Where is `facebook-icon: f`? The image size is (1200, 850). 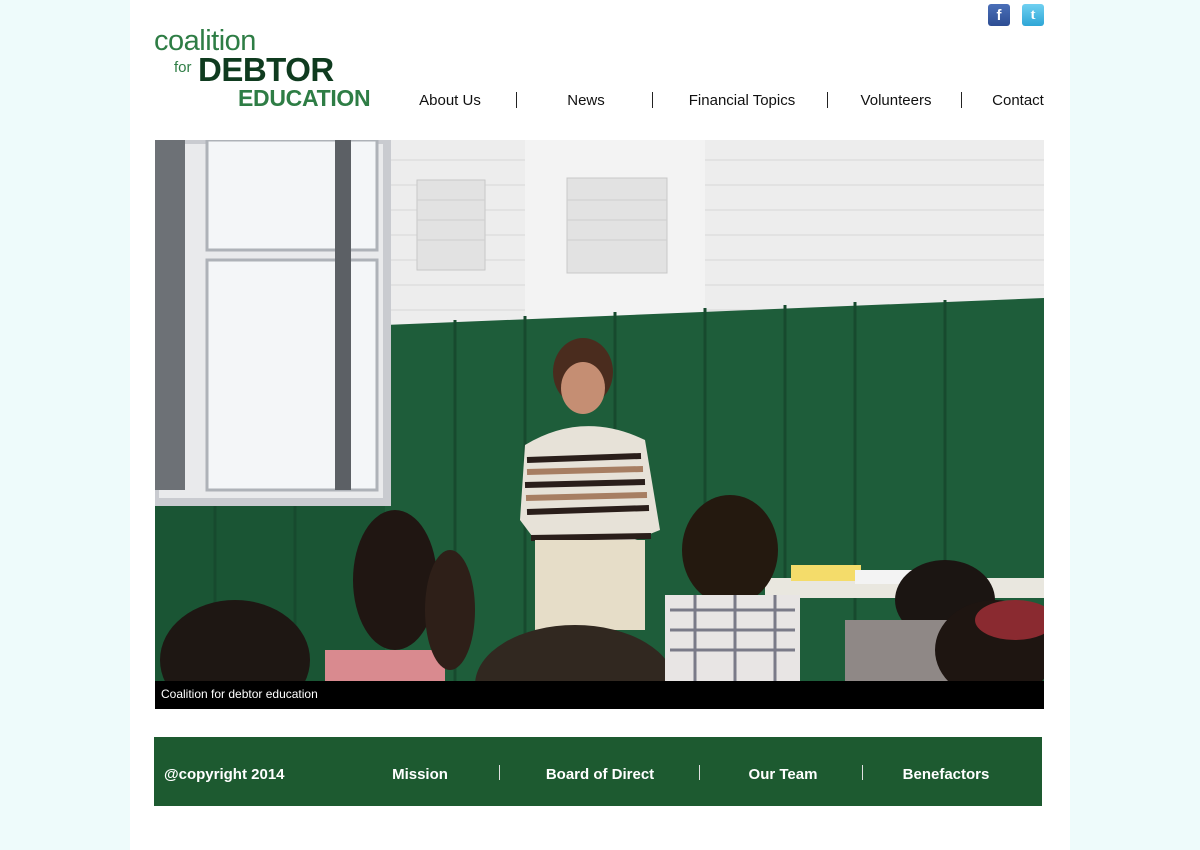 facebook-icon: f is located at coordinates (999, 15).